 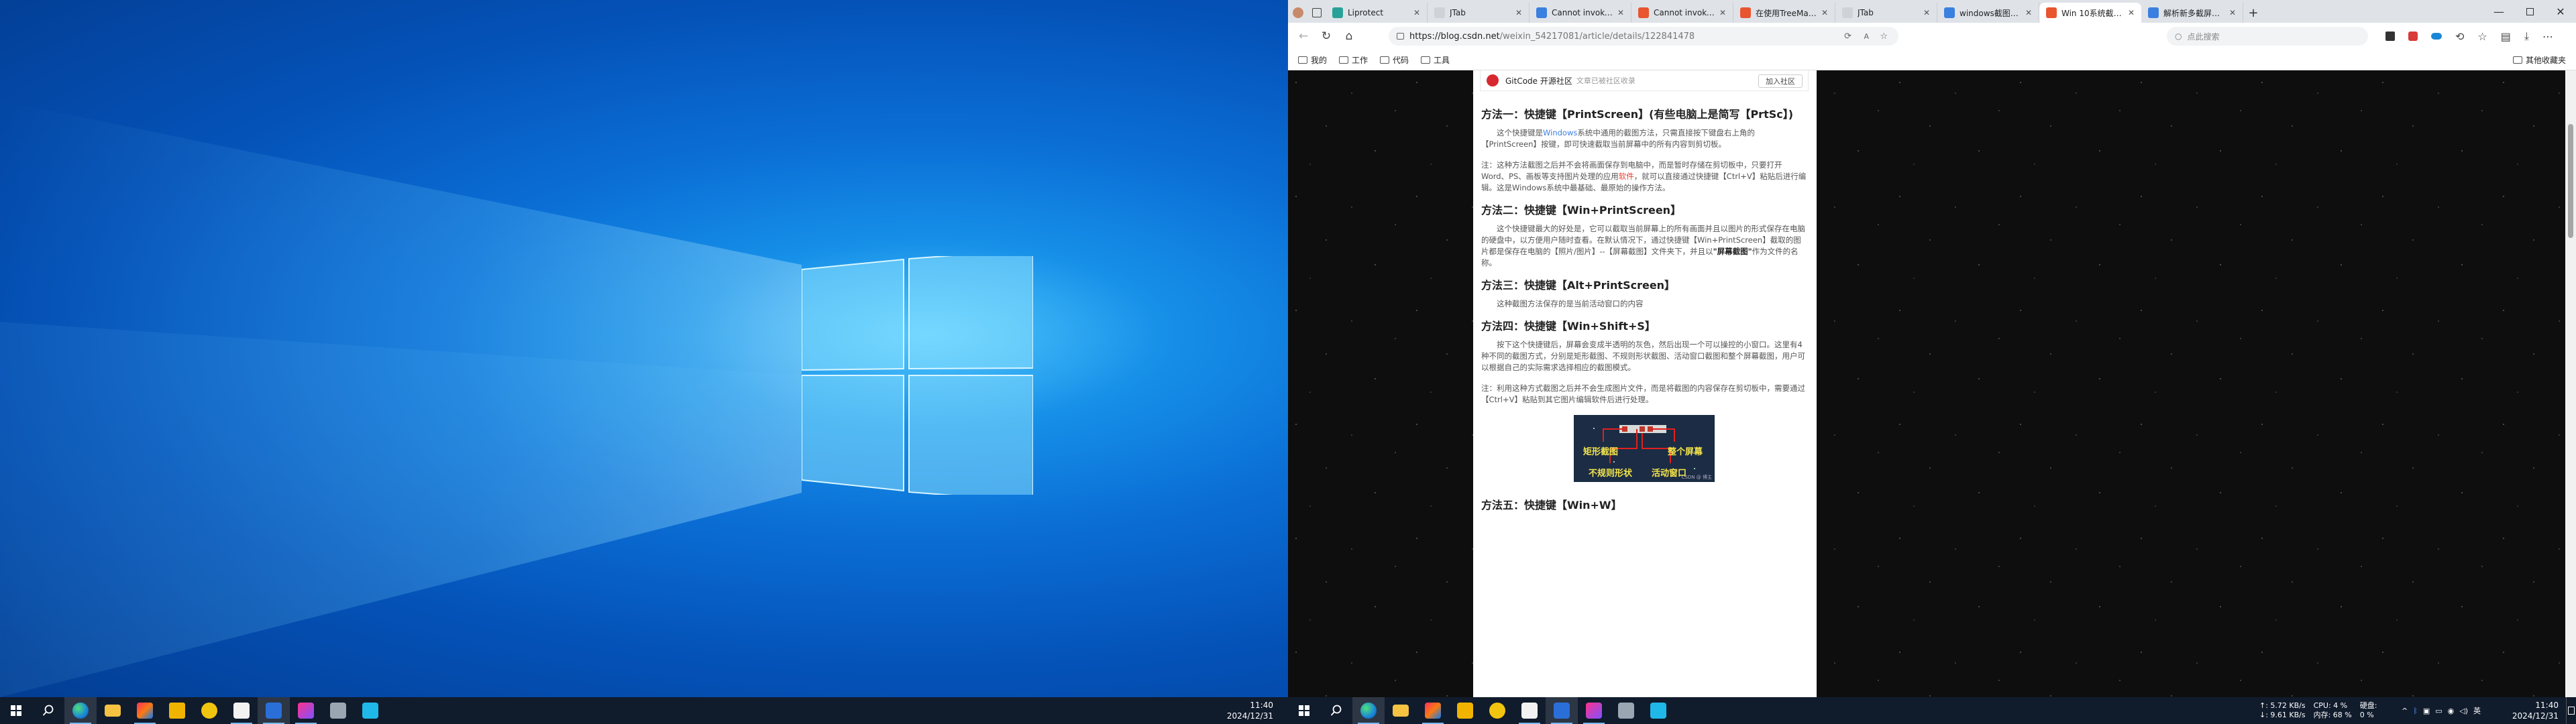 What do you see at coordinates (1626, 176) in the screenshot?
I see `software-link: 软件` at bounding box center [1626, 176].